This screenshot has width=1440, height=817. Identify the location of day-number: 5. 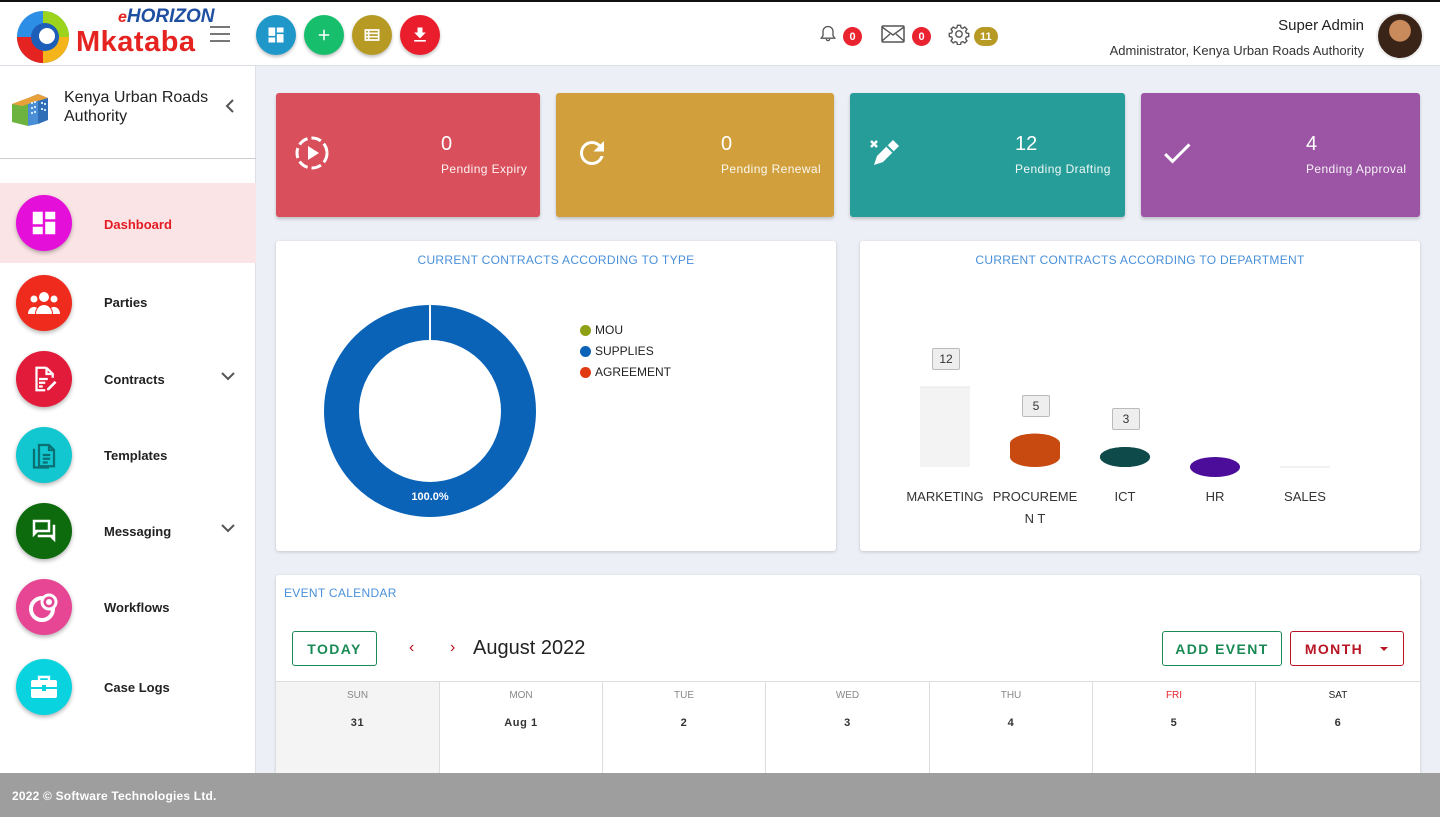
(1174, 723).